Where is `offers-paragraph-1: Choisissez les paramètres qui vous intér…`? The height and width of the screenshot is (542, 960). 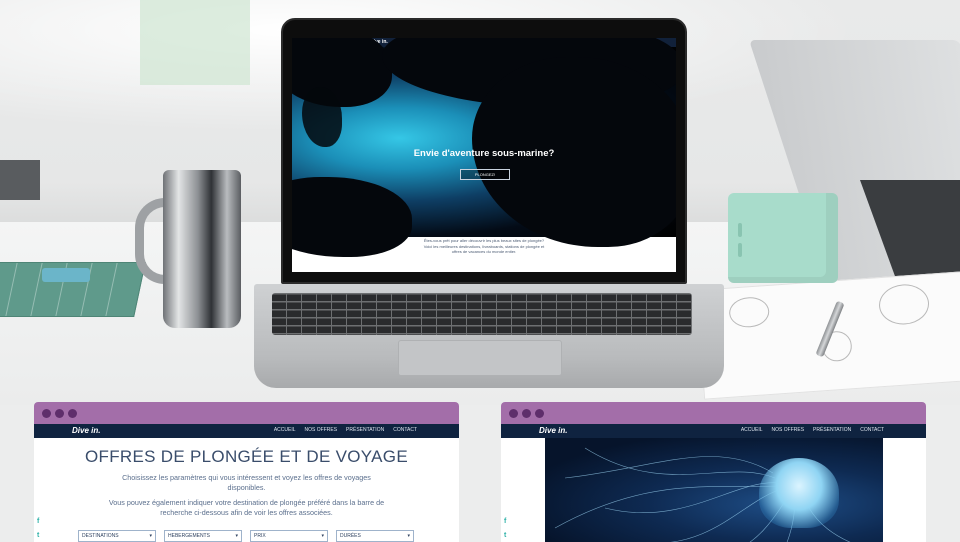
offers-paragraph-1: Choisissez les paramètres qui vous intér… is located at coordinates (246, 482).